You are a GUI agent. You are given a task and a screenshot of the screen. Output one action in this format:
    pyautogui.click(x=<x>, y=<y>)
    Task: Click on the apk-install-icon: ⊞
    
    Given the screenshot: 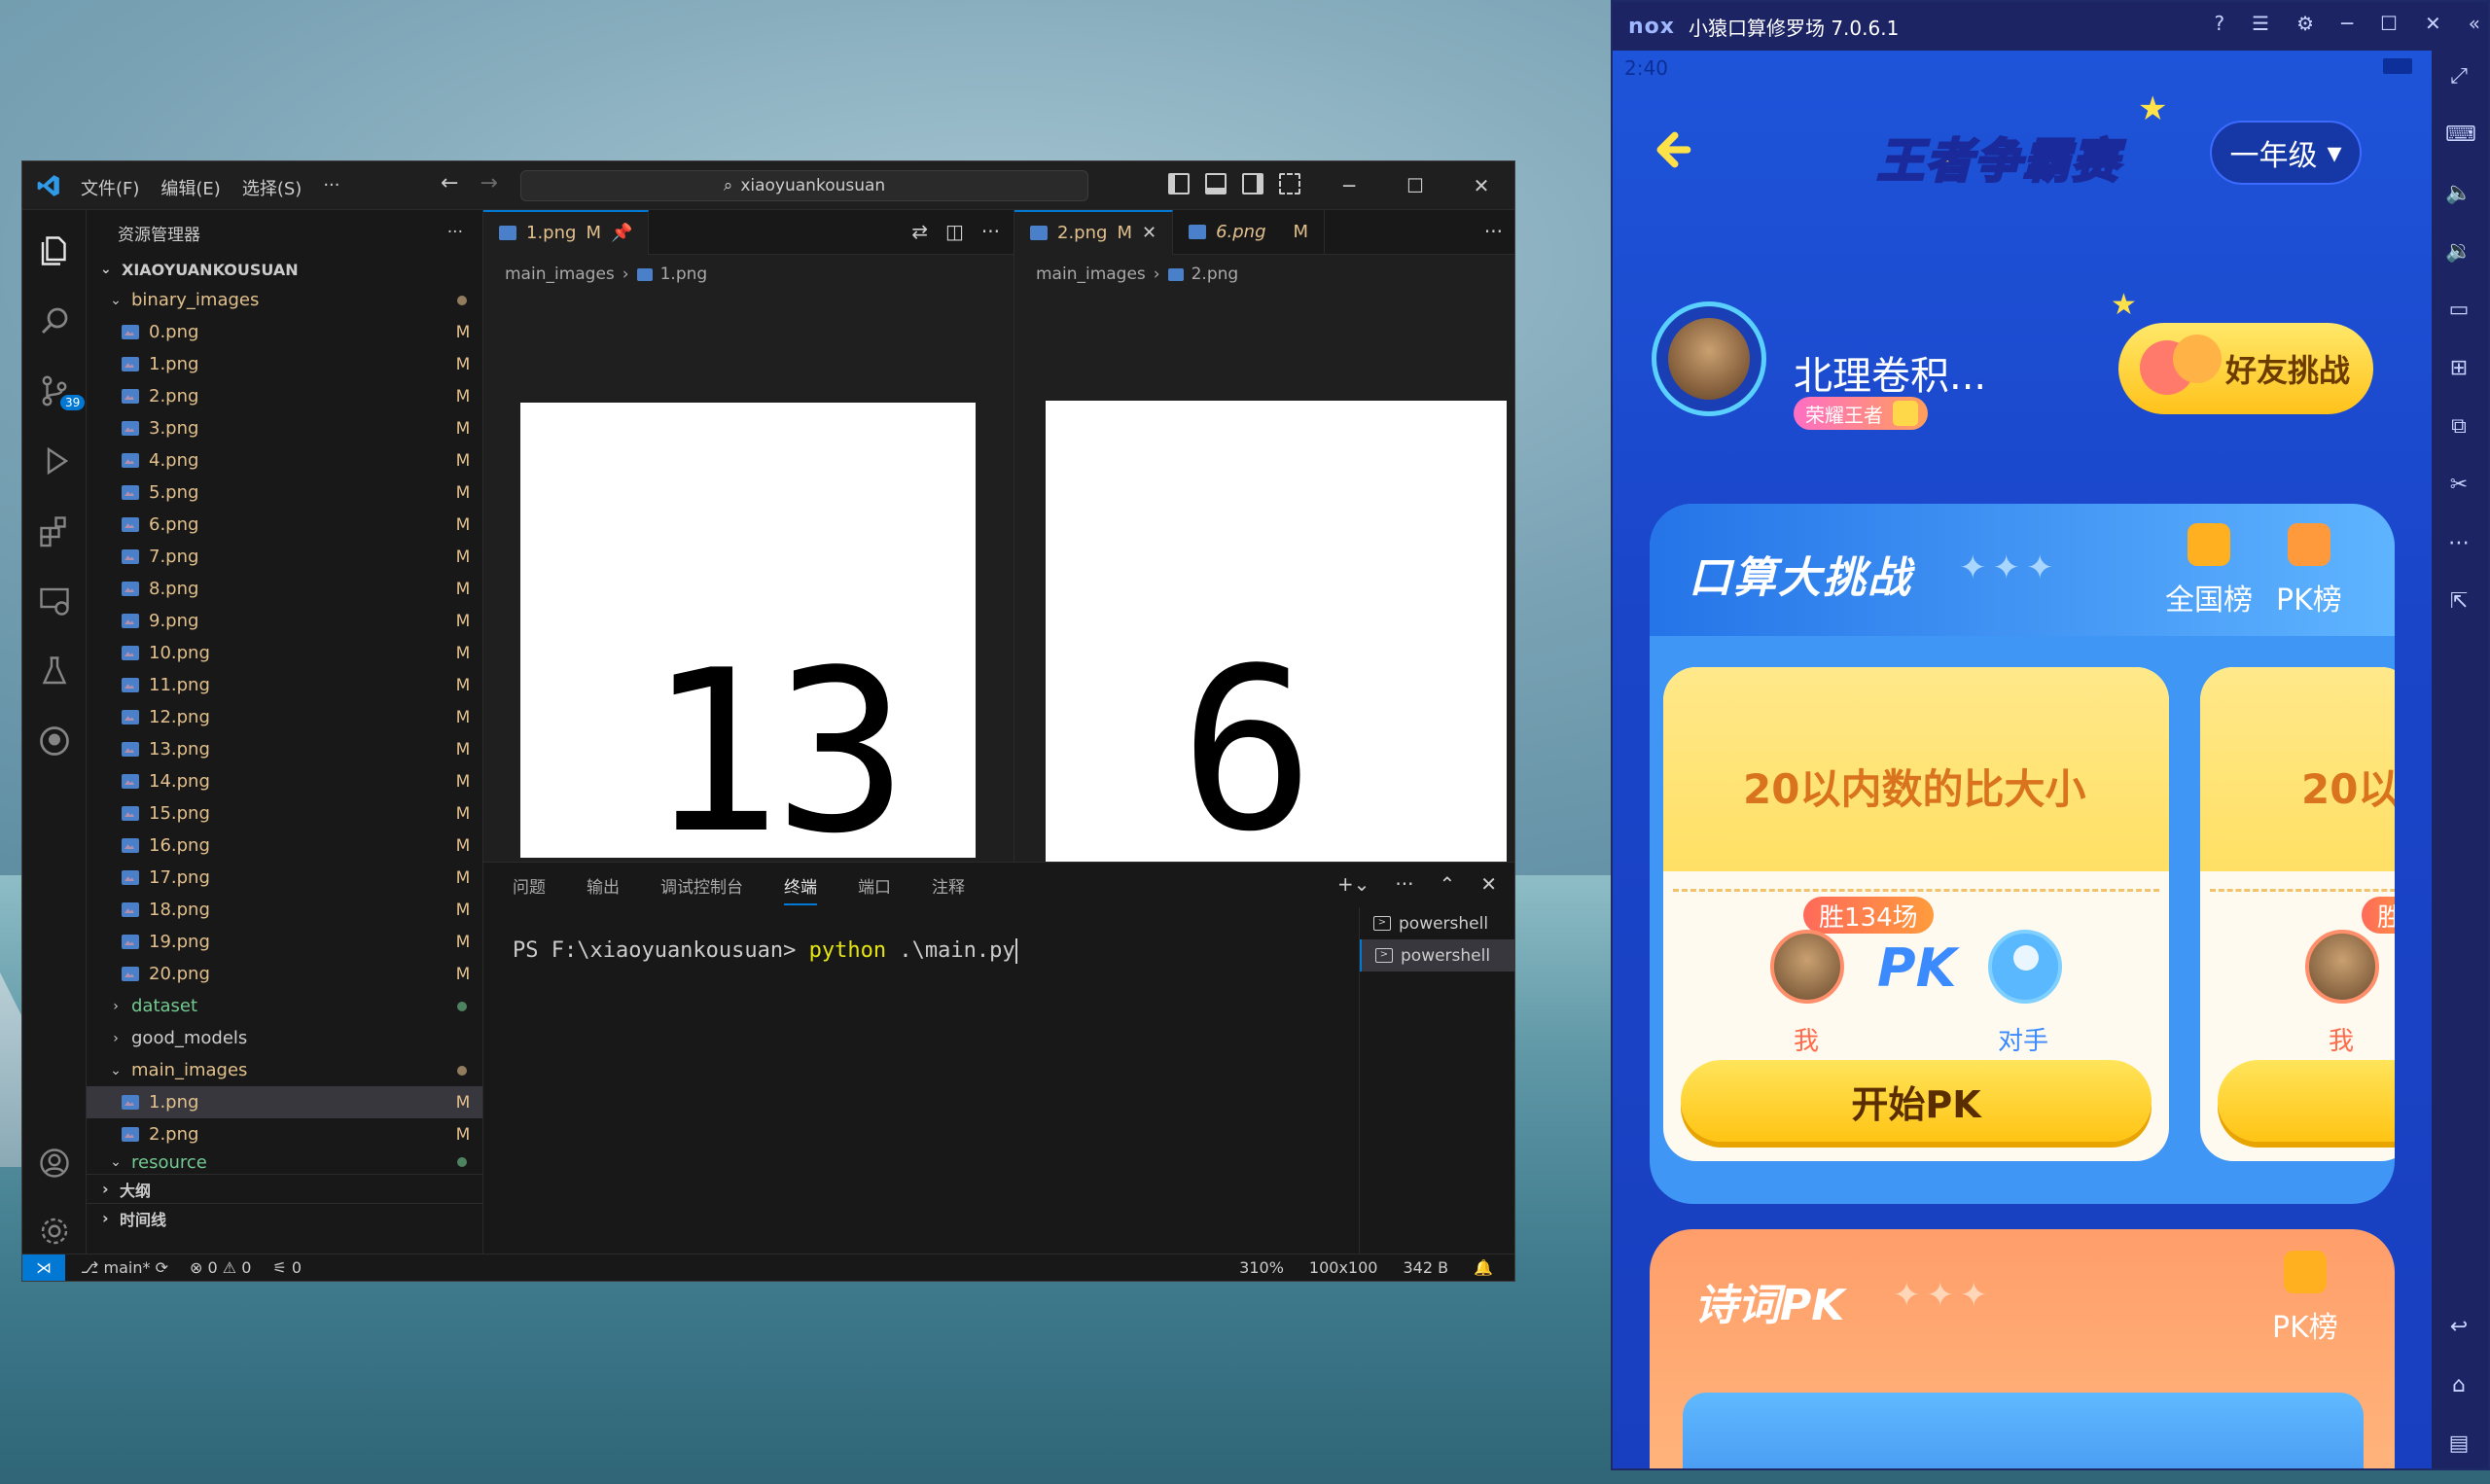 What is the action you would take?
    pyautogui.click(x=2458, y=370)
    